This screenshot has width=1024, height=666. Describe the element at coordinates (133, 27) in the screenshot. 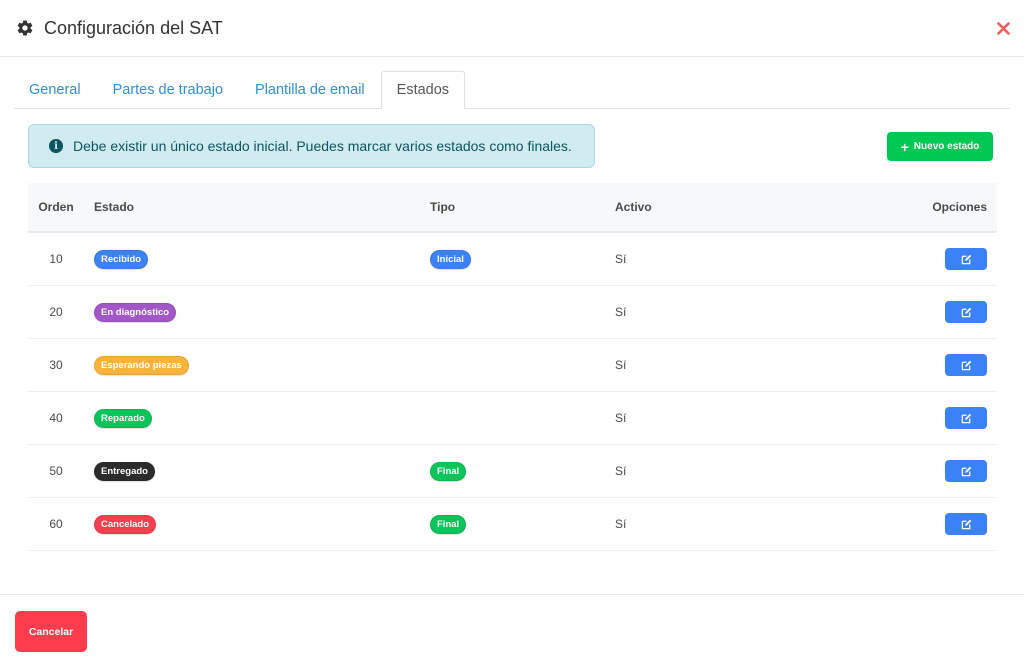

I see `modal-title: Configuración del SAT` at that location.